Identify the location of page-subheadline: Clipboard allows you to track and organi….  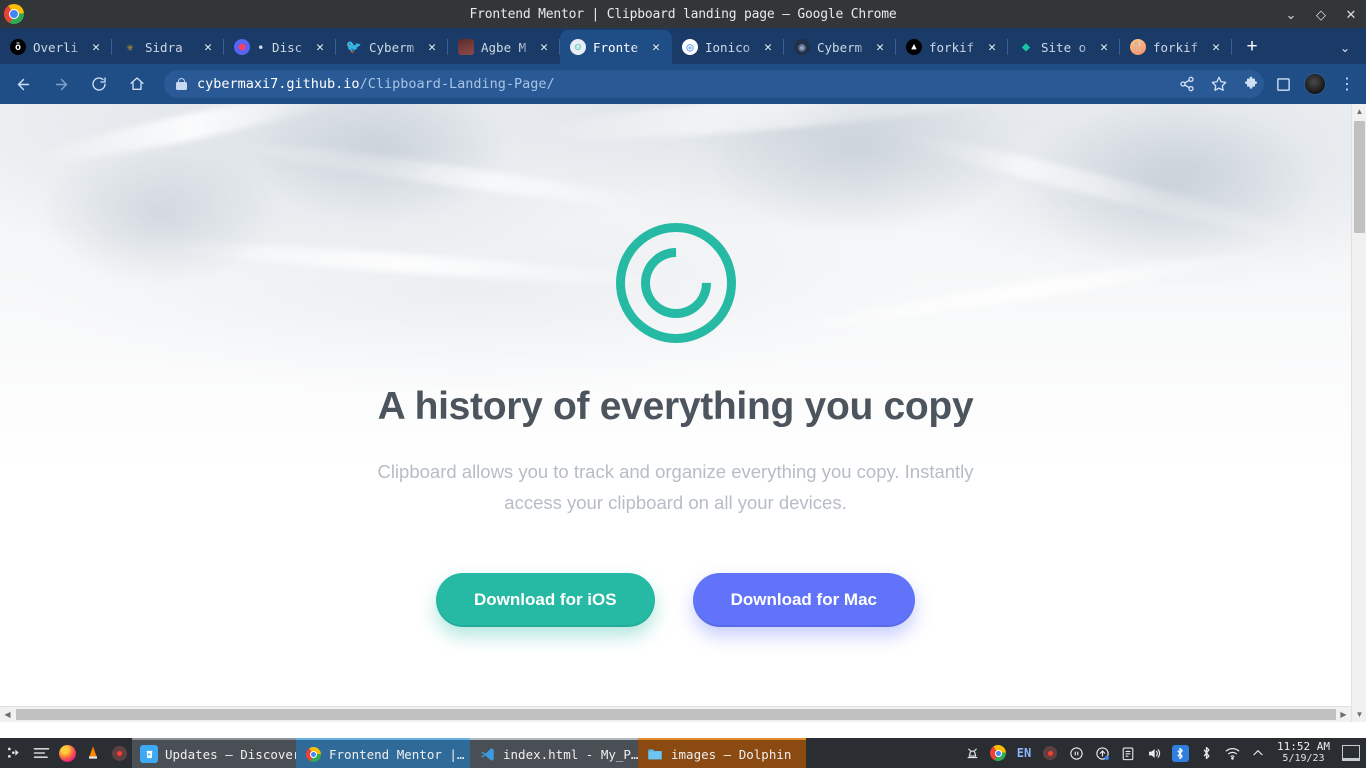
(675, 486).